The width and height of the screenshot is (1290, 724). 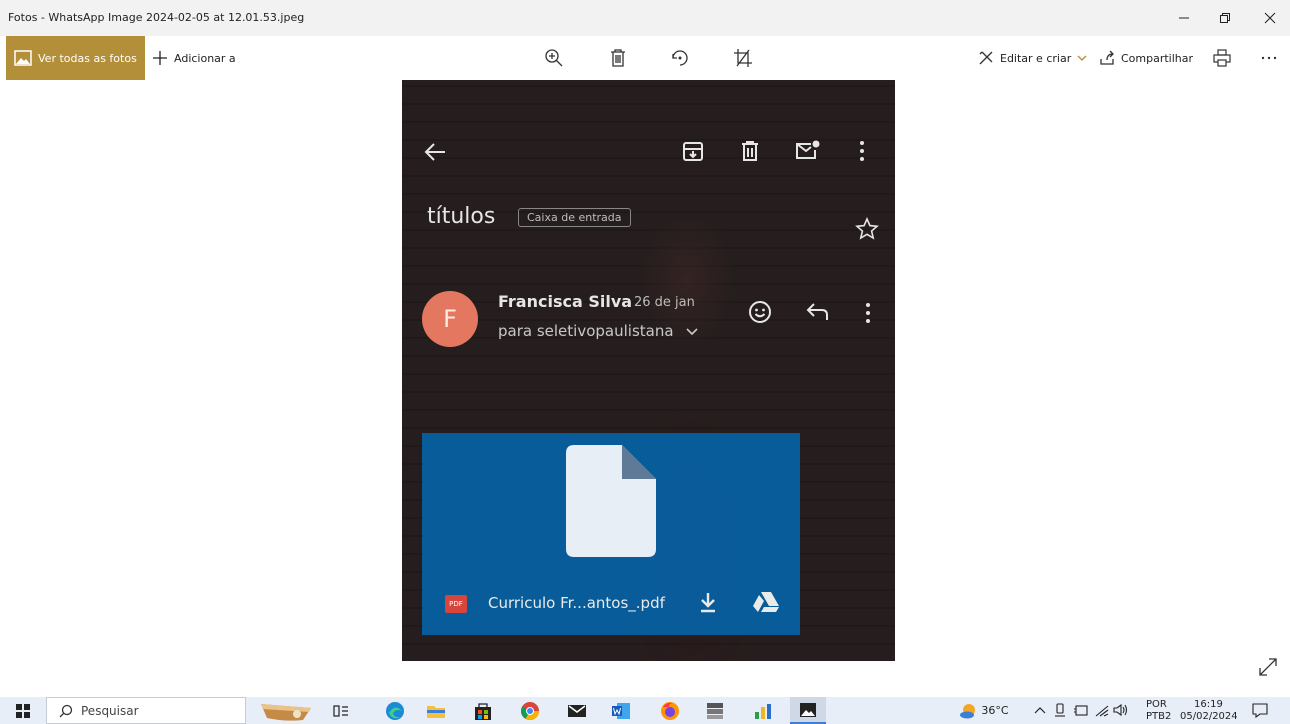 What do you see at coordinates (110, 710) in the screenshot?
I see `search-placeholder: Pesquisar` at bounding box center [110, 710].